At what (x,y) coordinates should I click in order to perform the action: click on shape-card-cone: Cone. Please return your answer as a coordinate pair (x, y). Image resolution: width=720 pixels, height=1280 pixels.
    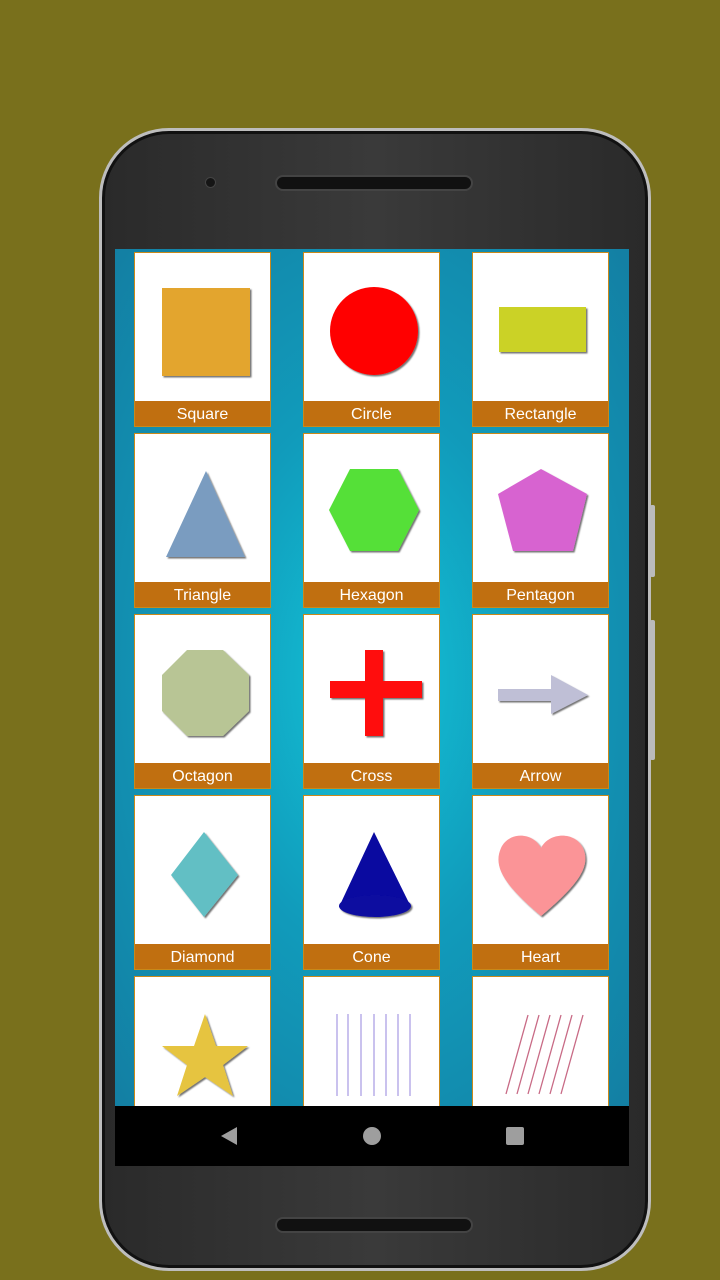
    Looking at the image, I should click on (371, 882).